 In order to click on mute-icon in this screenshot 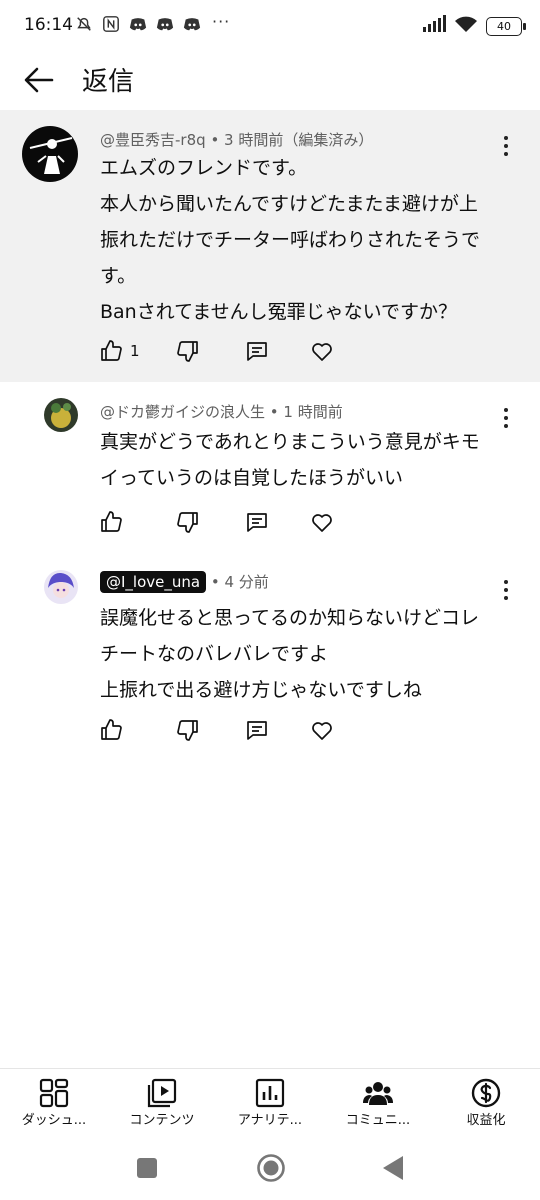, I will do `click(84, 24)`.